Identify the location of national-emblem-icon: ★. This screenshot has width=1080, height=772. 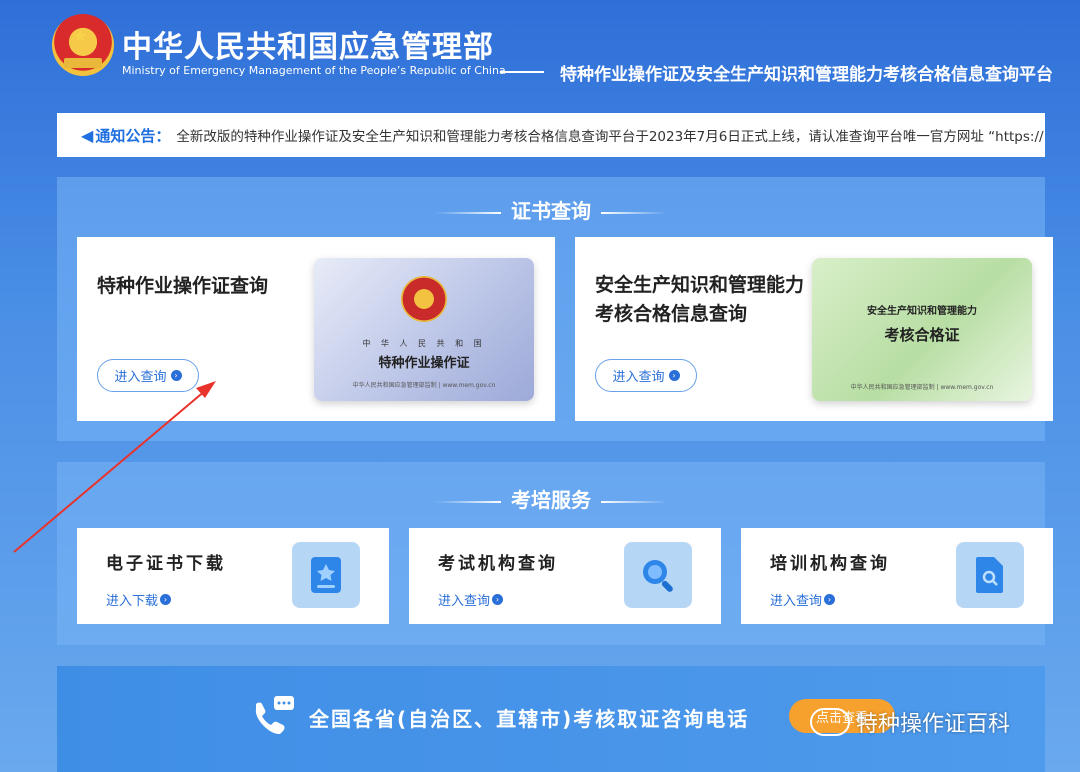
(83, 45).